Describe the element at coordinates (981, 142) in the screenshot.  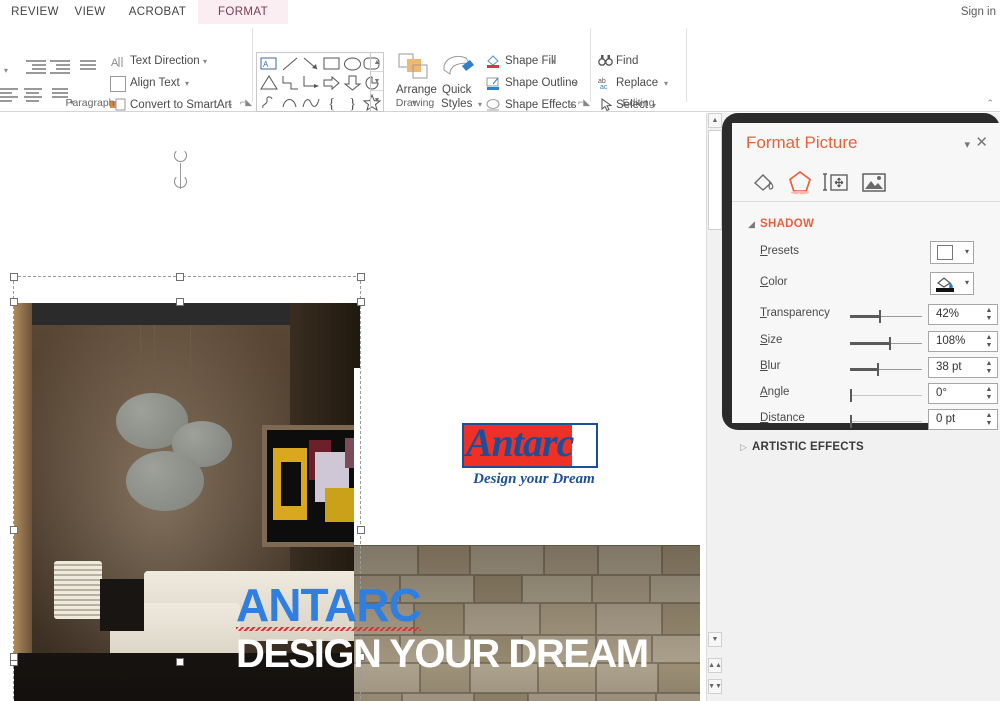
I see `panel-close-icon: ✕` at that location.